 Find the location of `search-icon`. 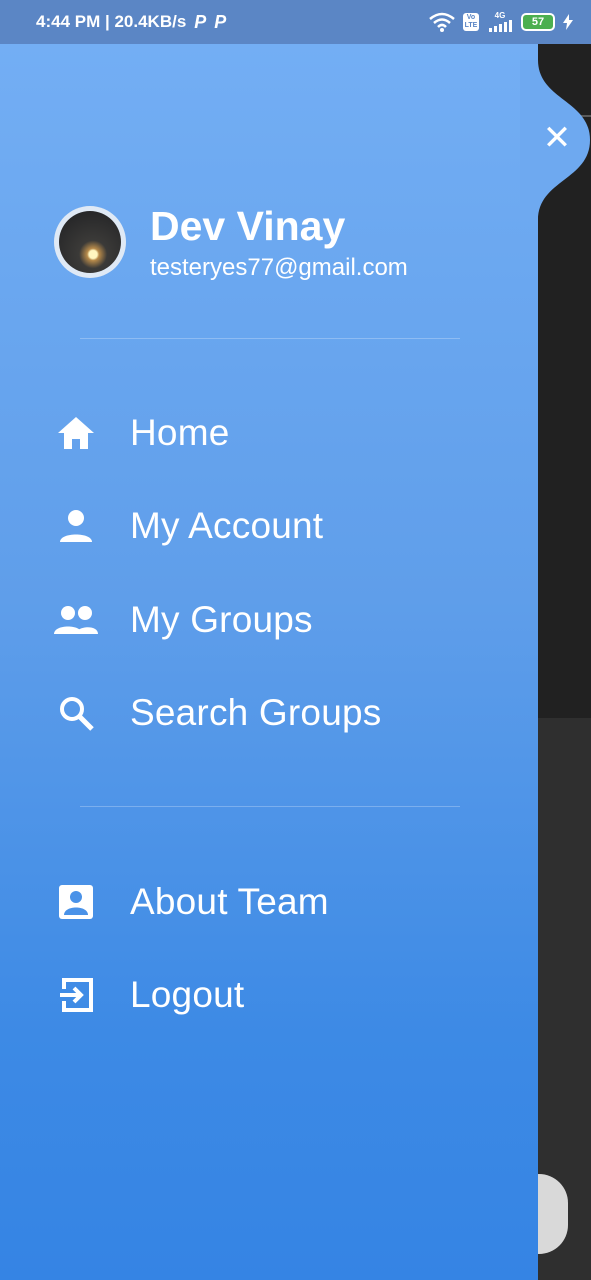

search-icon is located at coordinates (76, 713).